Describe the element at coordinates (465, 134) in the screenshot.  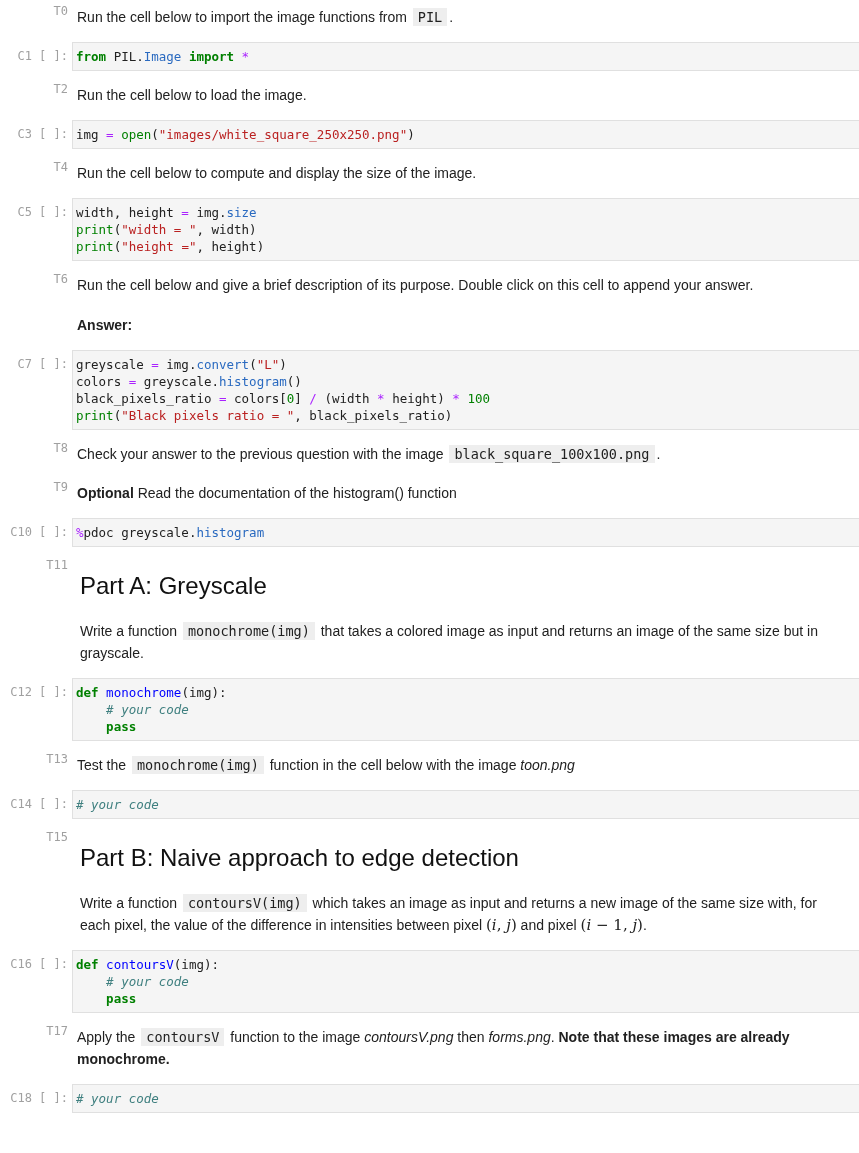
I see `code-input: img = open("images/white_square_250x250.png")` at that location.